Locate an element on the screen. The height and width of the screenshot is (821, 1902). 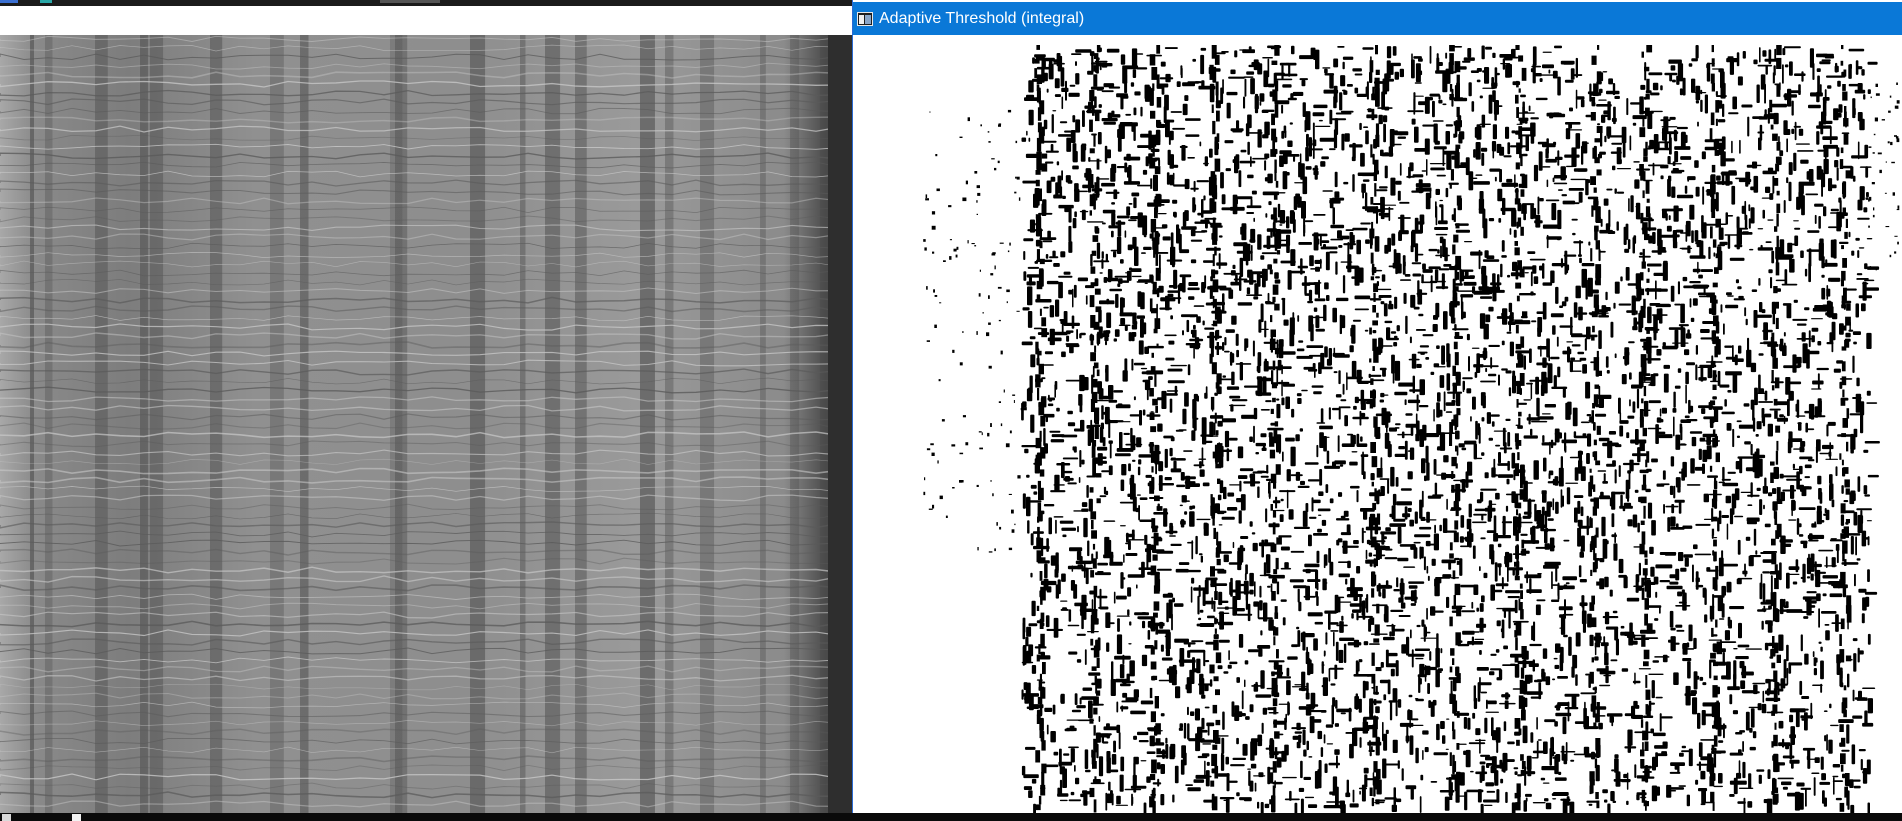
app-icon is located at coordinates (76, 817).